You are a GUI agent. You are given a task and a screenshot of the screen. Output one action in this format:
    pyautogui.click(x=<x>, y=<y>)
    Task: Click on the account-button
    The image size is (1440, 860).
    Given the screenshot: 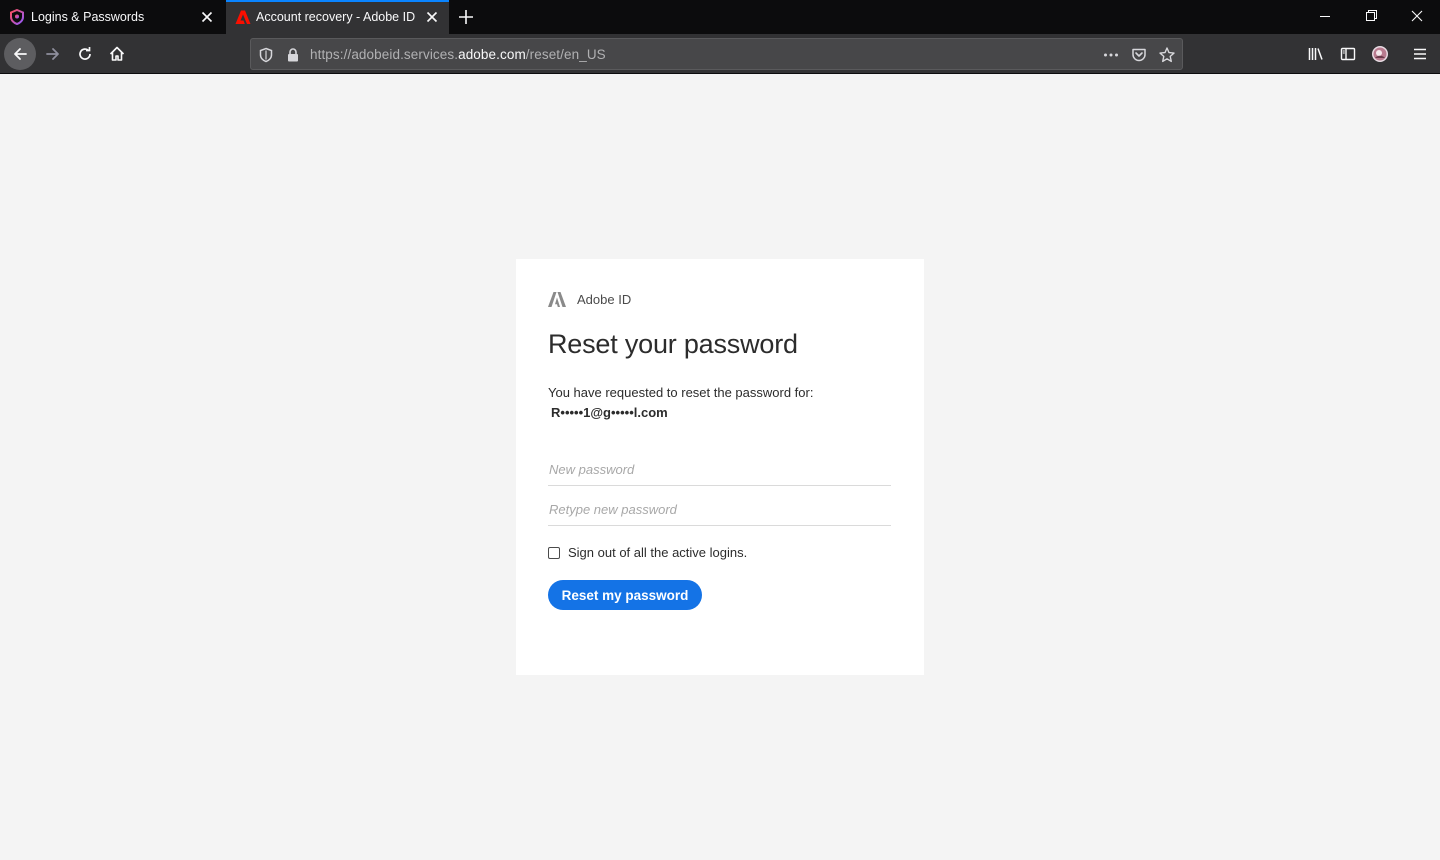 What is the action you would take?
    pyautogui.click(x=1380, y=54)
    